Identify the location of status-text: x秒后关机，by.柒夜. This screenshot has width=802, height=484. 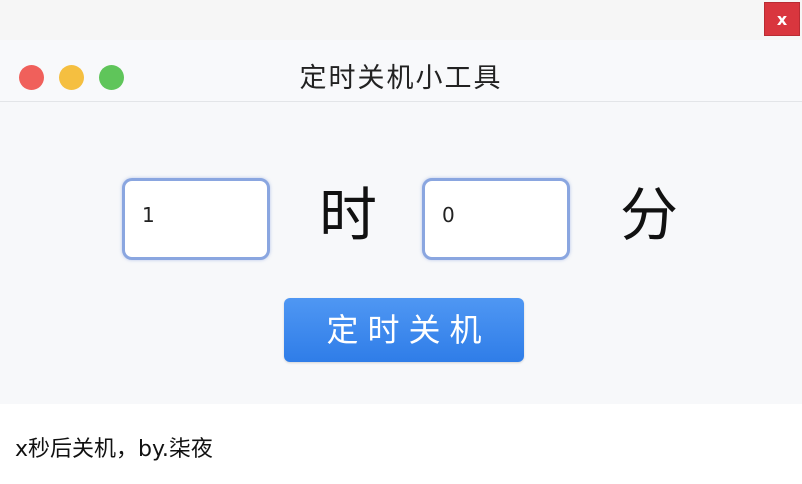
(114, 449).